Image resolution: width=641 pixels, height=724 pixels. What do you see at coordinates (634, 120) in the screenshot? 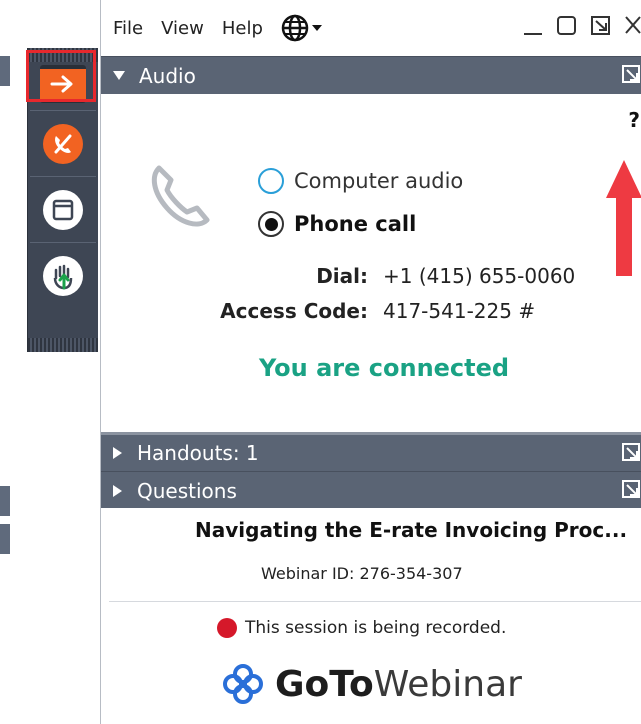
I see `help-button: ?` at bounding box center [634, 120].